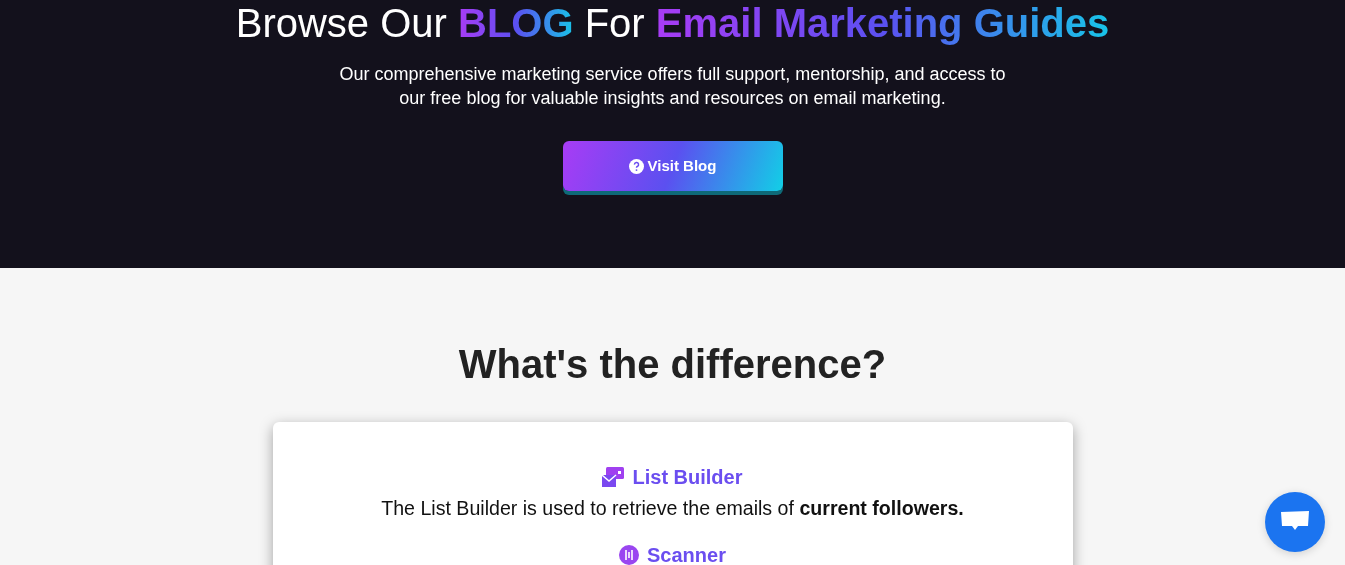 This screenshot has width=1345, height=565. What do you see at coordinates (672, 508) in the screenshot?
I see `feature-description: The List Builder is used to retrieve the emails of current followers.` at bounding box center [672, 508].